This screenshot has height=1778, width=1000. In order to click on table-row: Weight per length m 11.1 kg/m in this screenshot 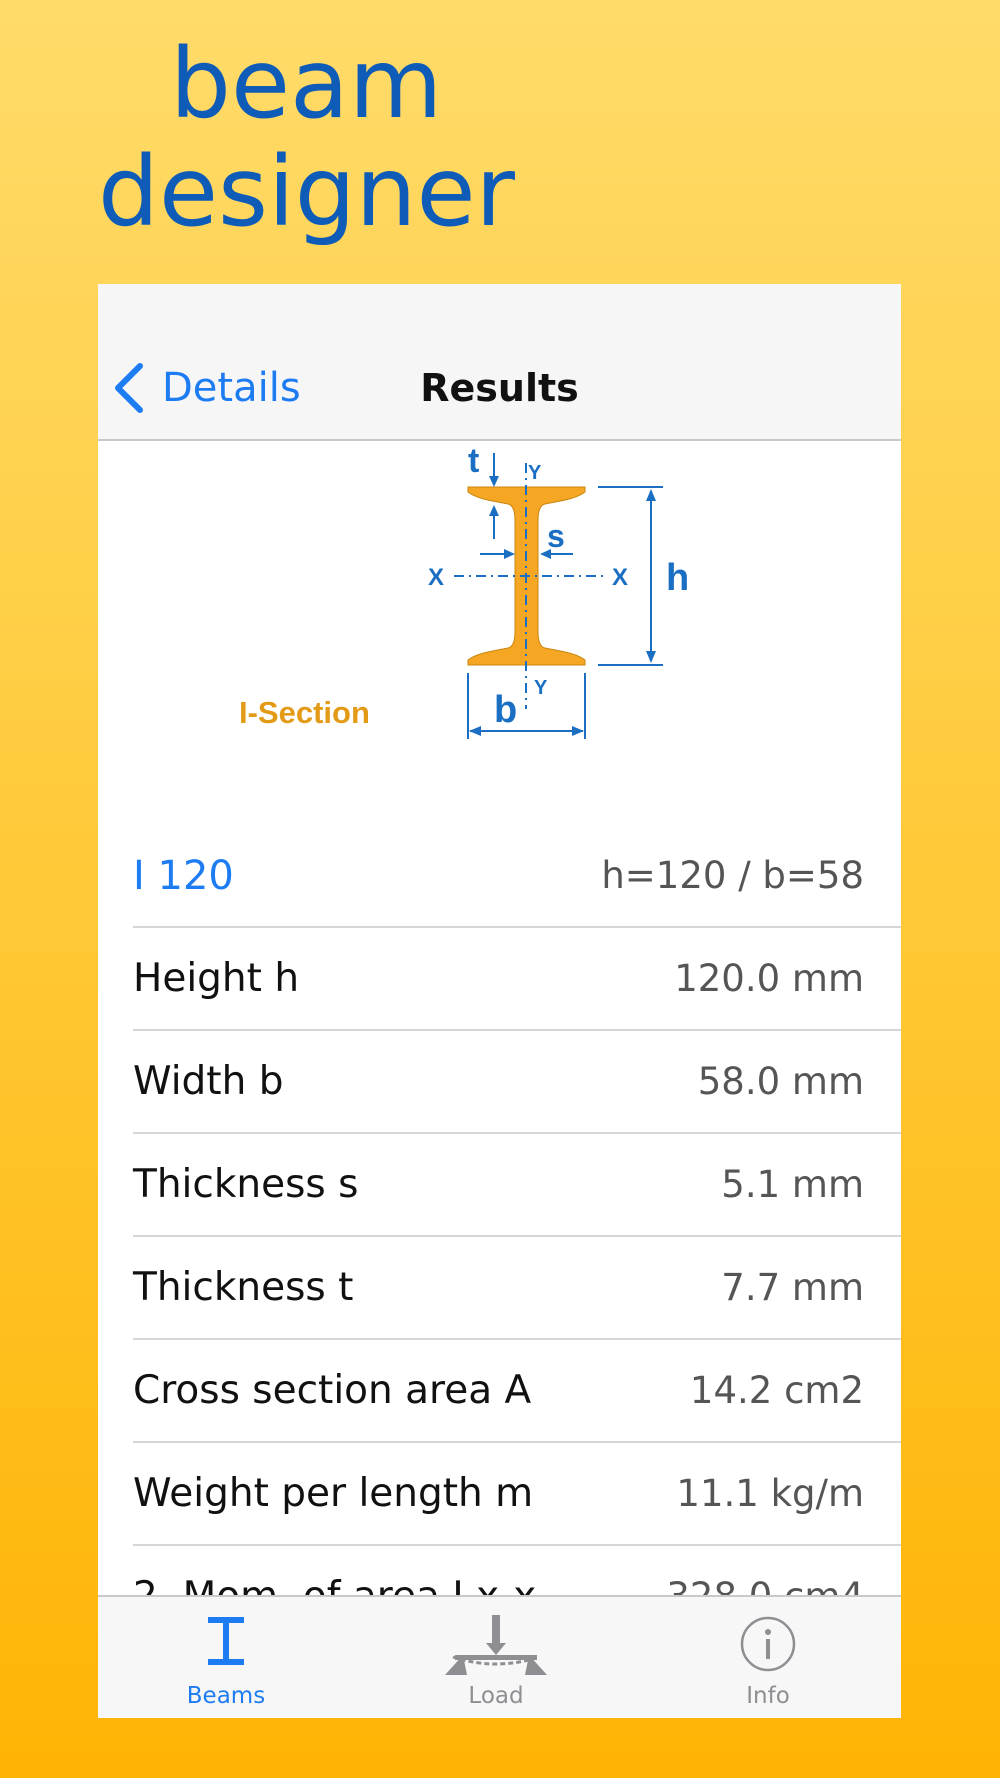, I will do `click(517, 1494)`.